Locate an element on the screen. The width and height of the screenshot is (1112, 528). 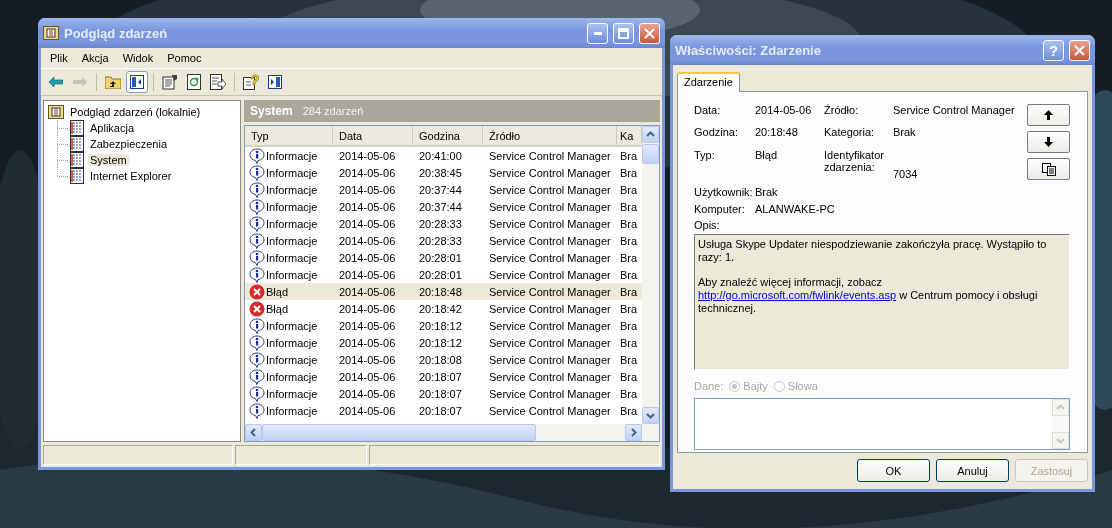
field-label: Kategoria: is located at coordinates (850, 133).